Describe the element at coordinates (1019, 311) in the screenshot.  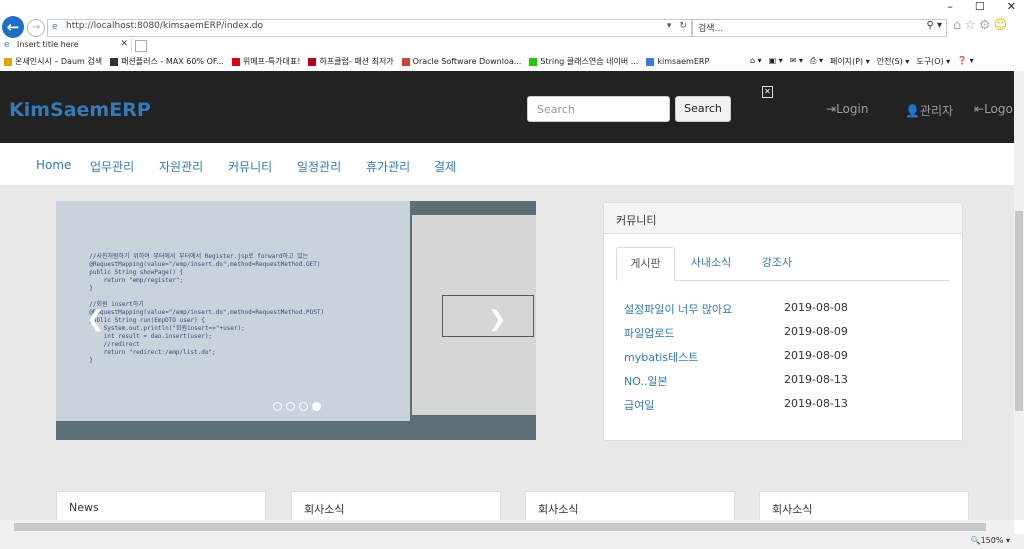
I see `vertical-scroll-thumb` at that location.